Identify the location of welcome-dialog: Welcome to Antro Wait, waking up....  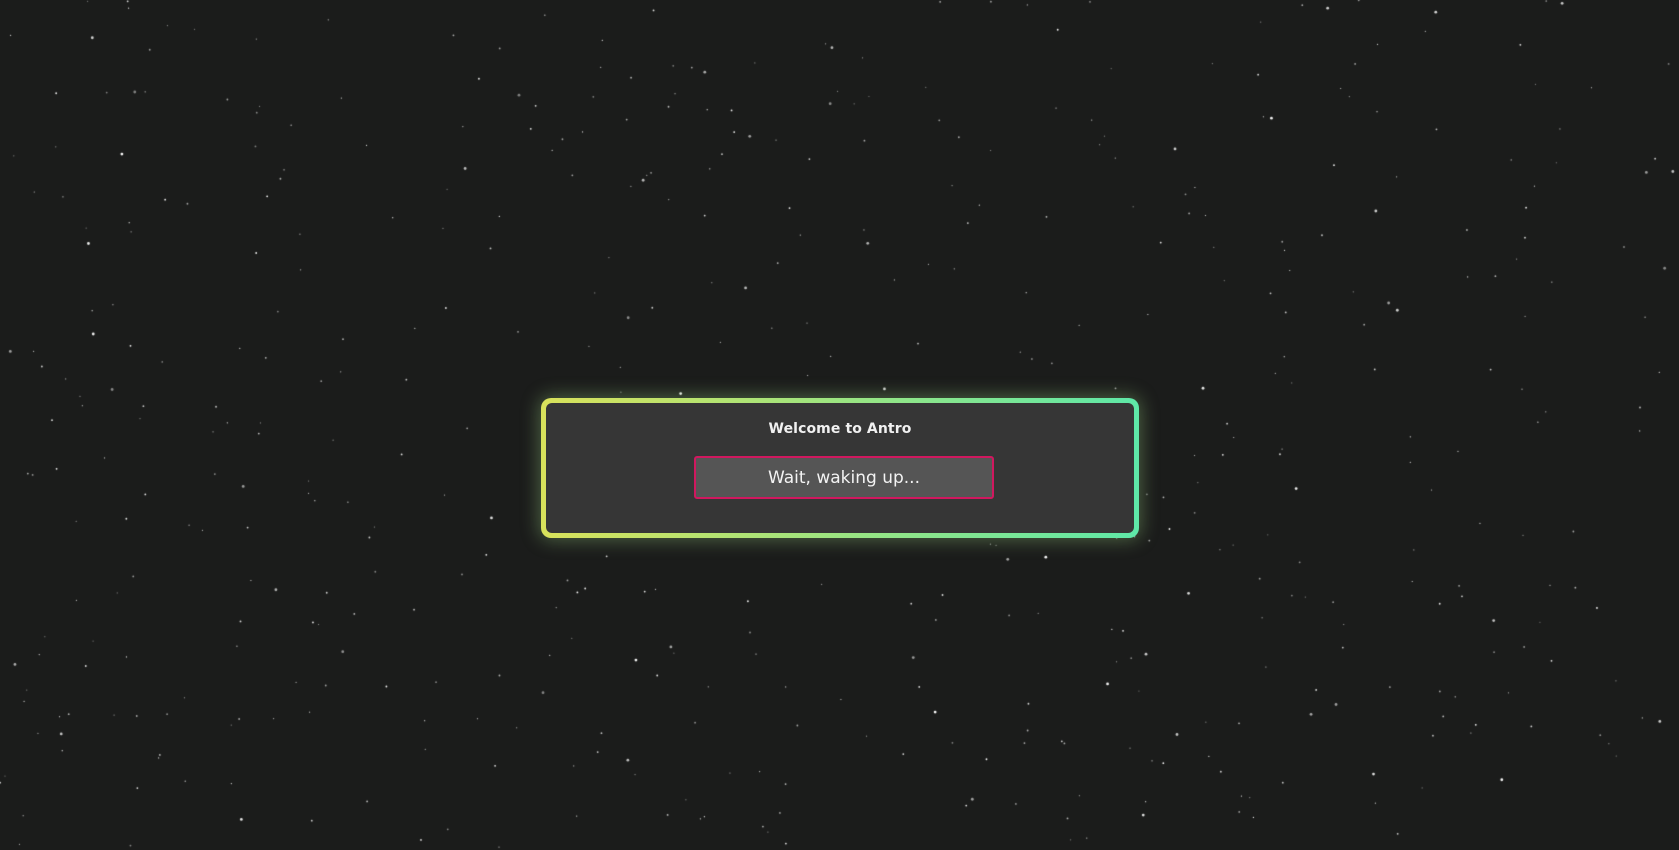
(840, 468).